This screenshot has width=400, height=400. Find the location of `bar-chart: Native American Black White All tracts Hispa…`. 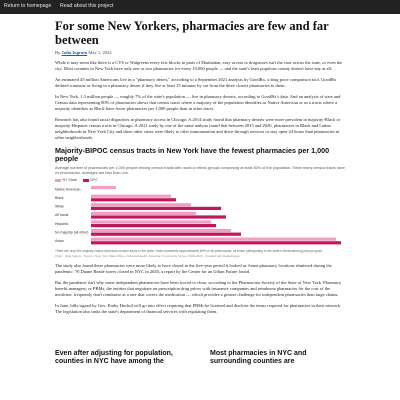

bar-chart: Native American Black White All tracts Hispa… is located at coordinates (200, 216).